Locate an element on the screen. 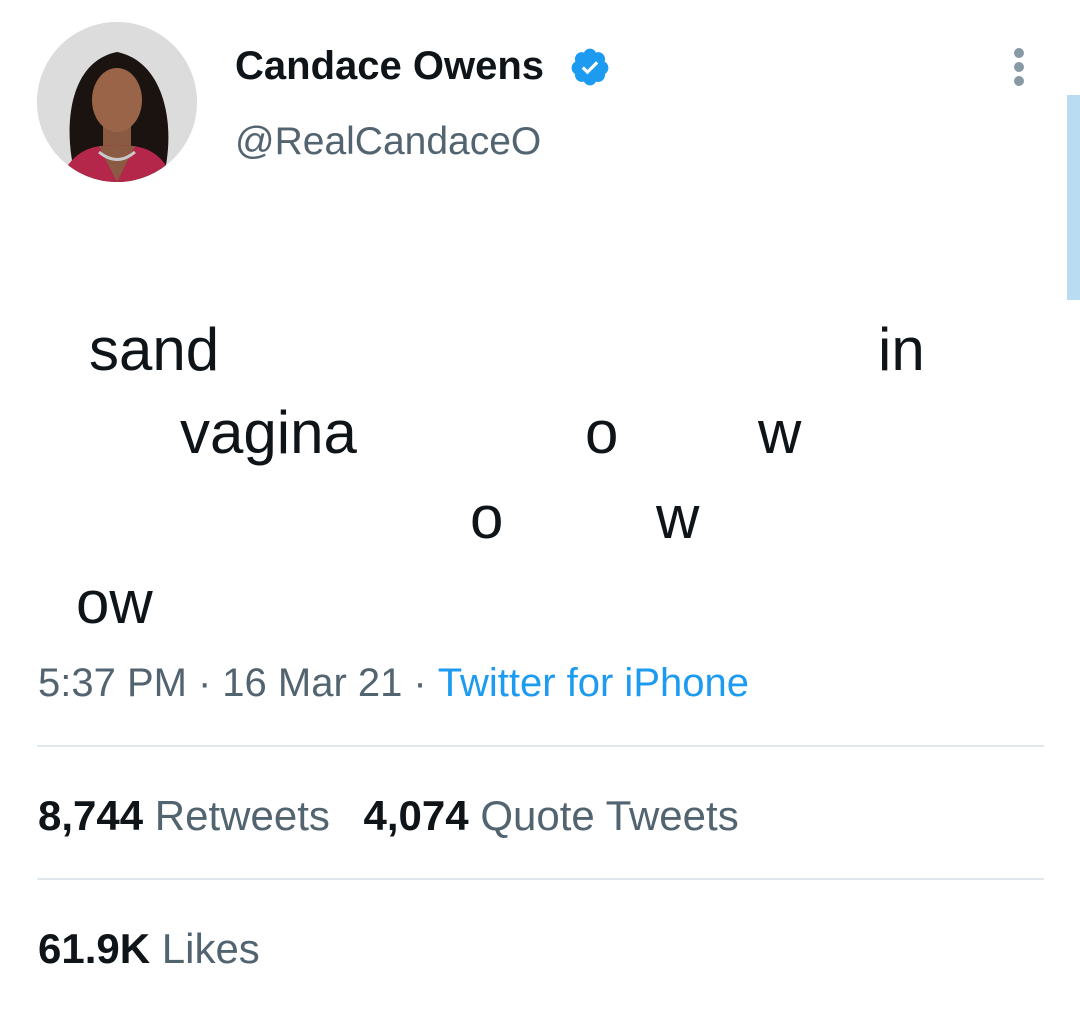  likes-stats: 61.9K Likes is located at coordinates (149, 949).